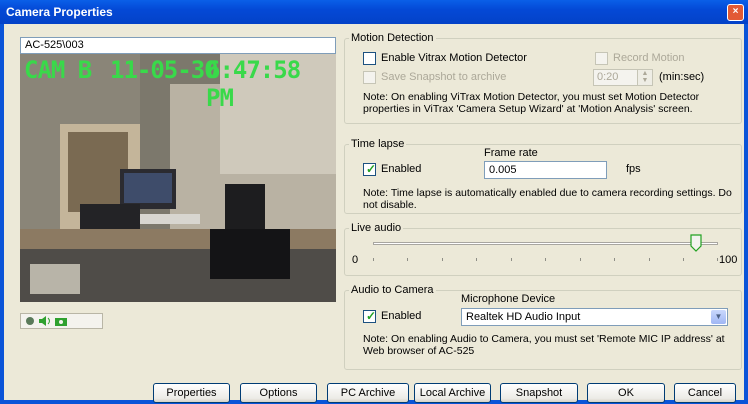 This screenshot has width=748, height=404. I want to click on window-title: Camera Properties, so click(59, 12).